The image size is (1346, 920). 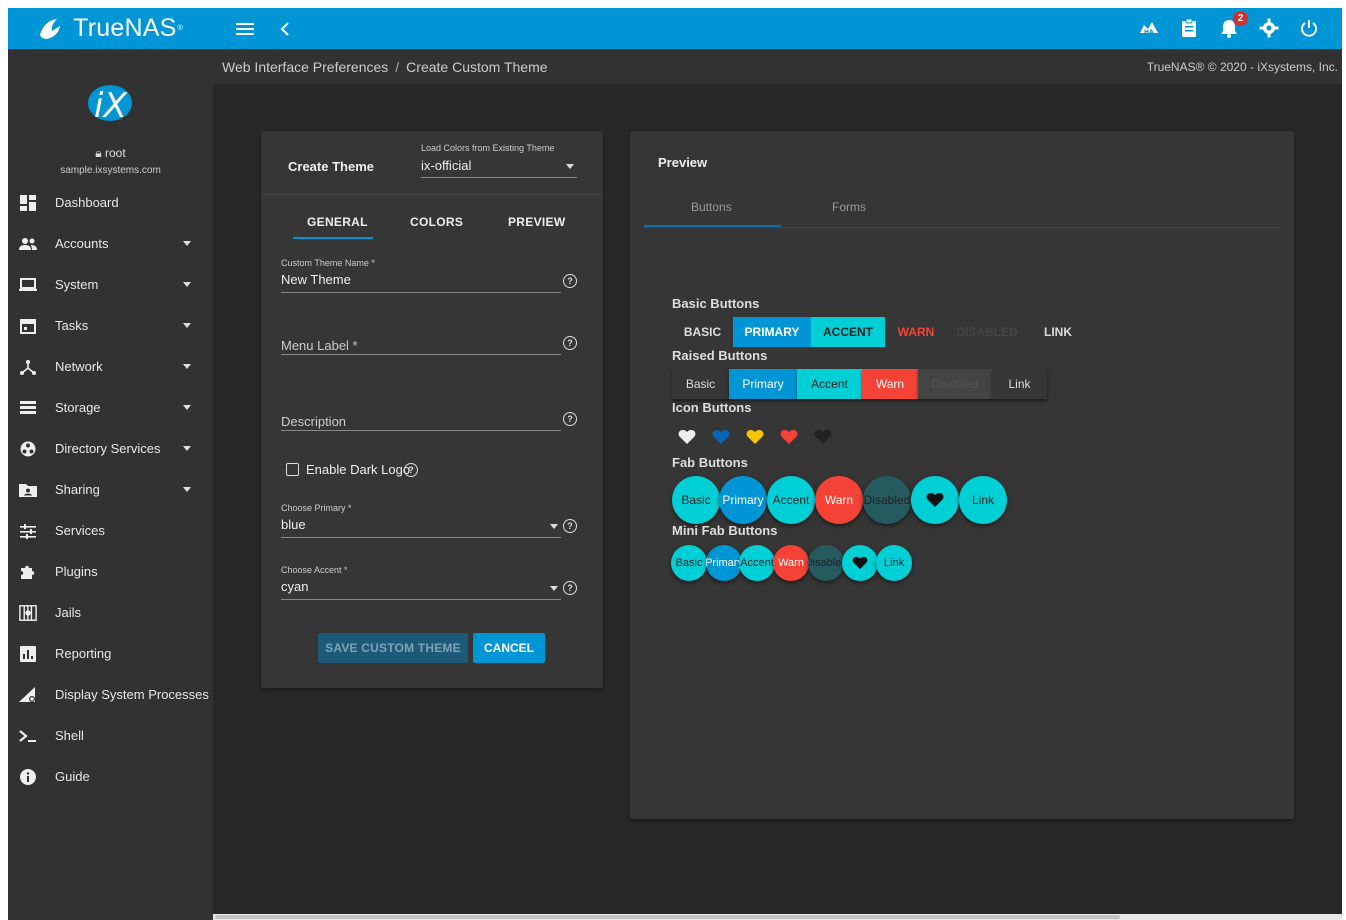 I want to click on accent-button: ACCENT, so click(x=848, y=332).